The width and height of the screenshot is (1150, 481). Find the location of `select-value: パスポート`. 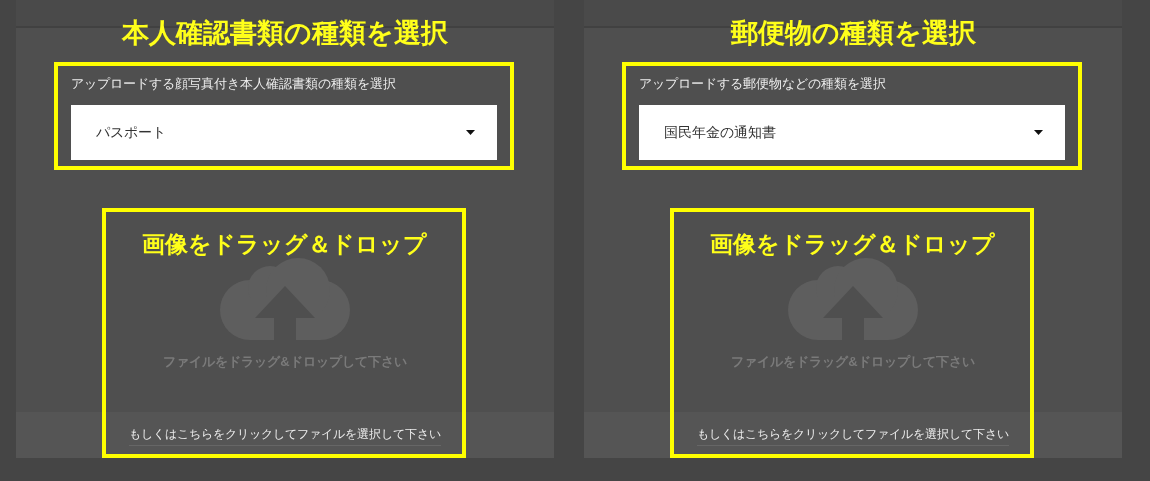

select-value: パスポート is located at coordinates (131, 132).